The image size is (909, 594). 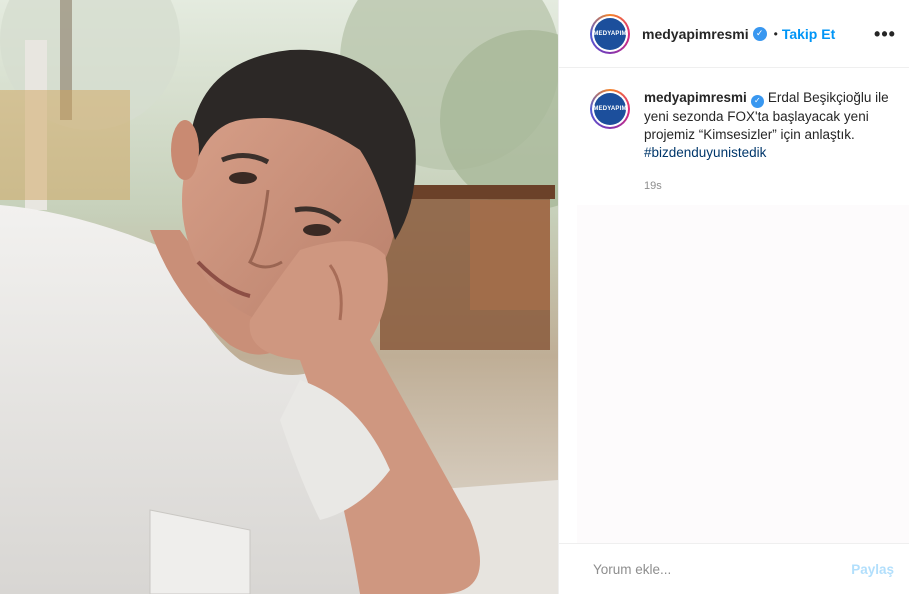 I want to click on comment-input-bar: Paylaş, so click(x=734, y=568).